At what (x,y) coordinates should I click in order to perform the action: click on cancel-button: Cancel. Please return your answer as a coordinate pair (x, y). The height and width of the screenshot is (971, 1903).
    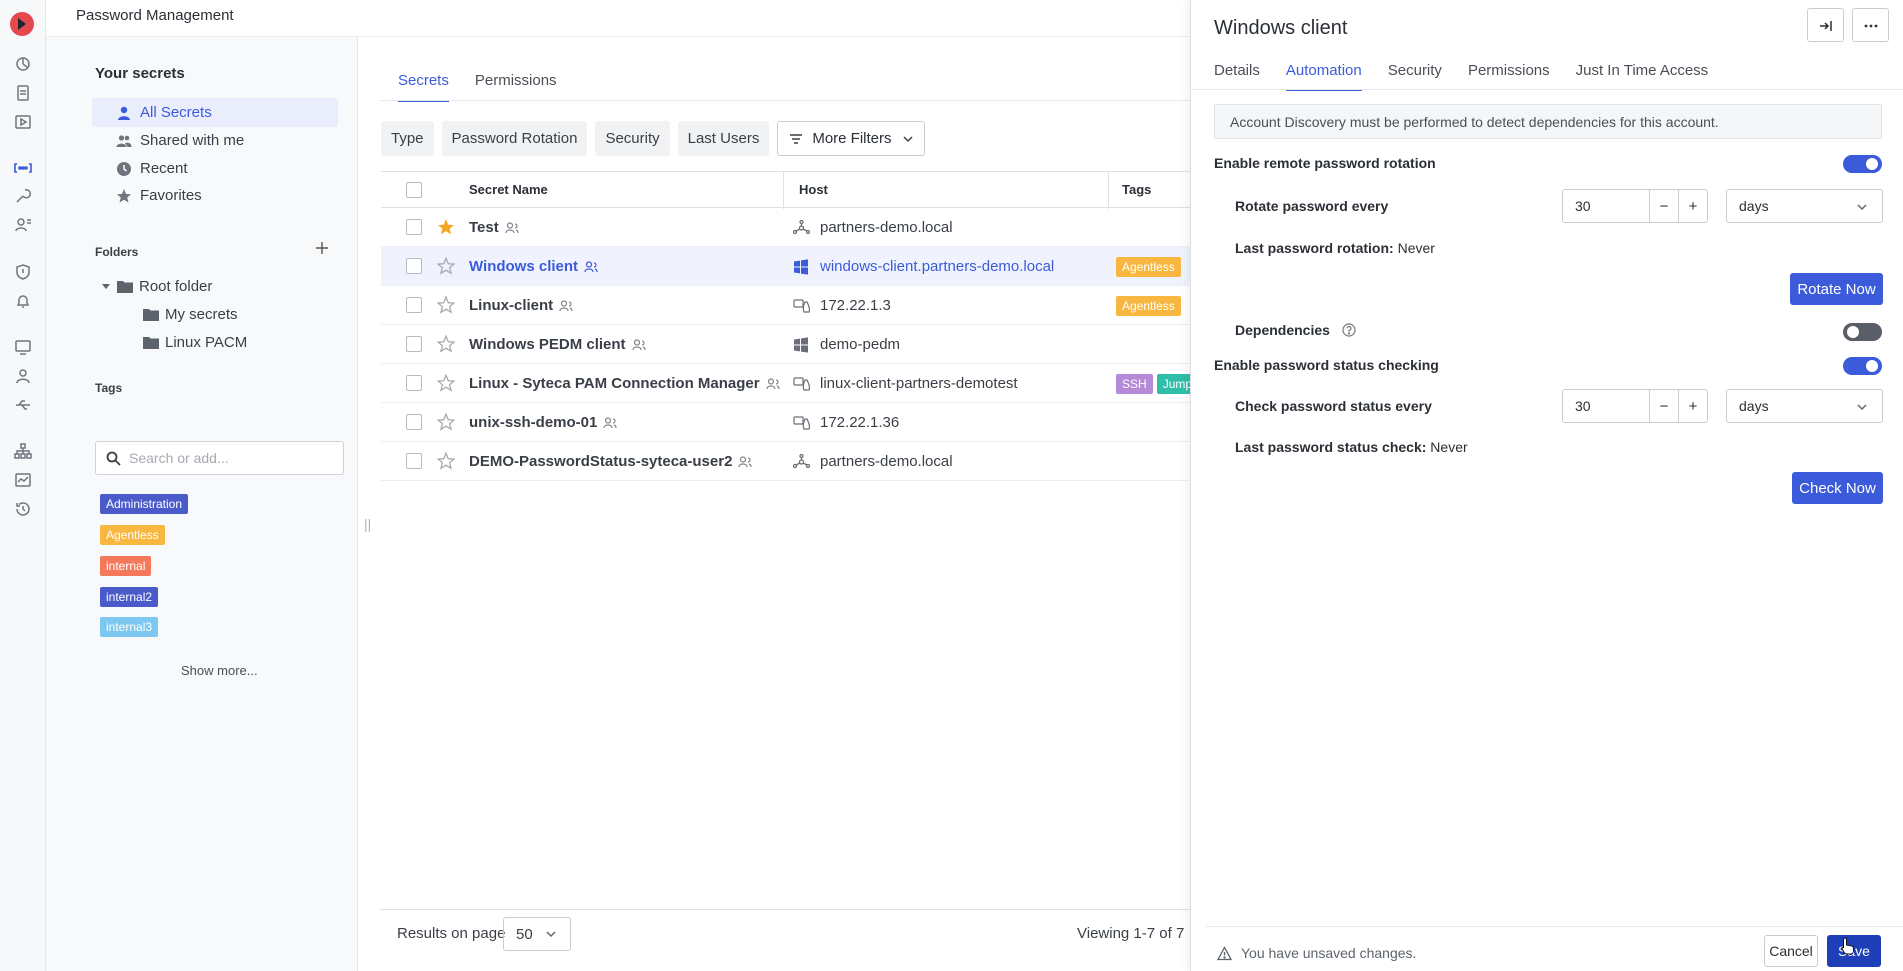
    Looking at the image, I should click on (1791, 951).